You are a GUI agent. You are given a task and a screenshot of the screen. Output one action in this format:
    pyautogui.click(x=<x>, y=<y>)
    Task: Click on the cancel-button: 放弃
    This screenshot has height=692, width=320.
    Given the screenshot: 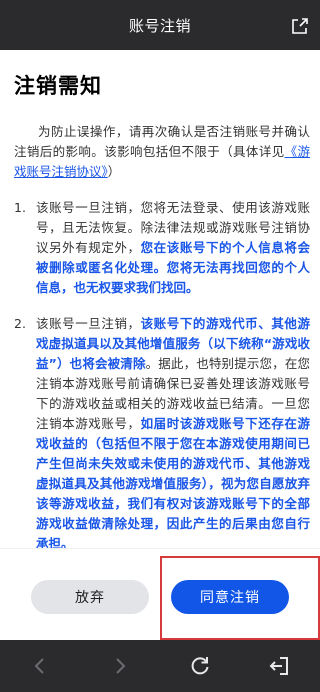 What is the action you would take?
    pyautogui.click(x=90, y=597)
    